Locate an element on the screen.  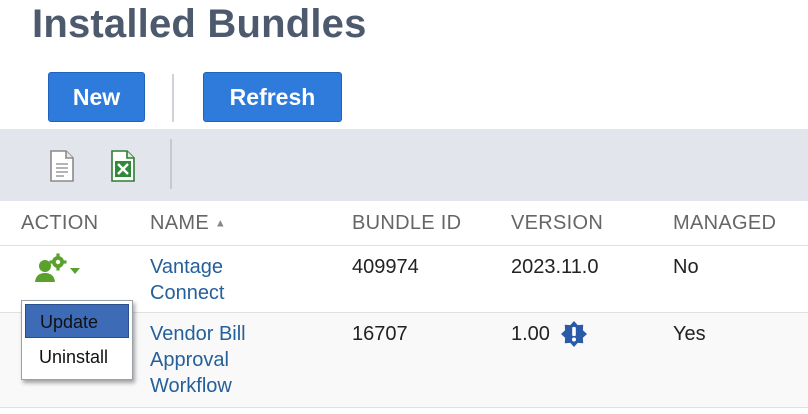
excel-export-icon is located at coordinates (123, 166).